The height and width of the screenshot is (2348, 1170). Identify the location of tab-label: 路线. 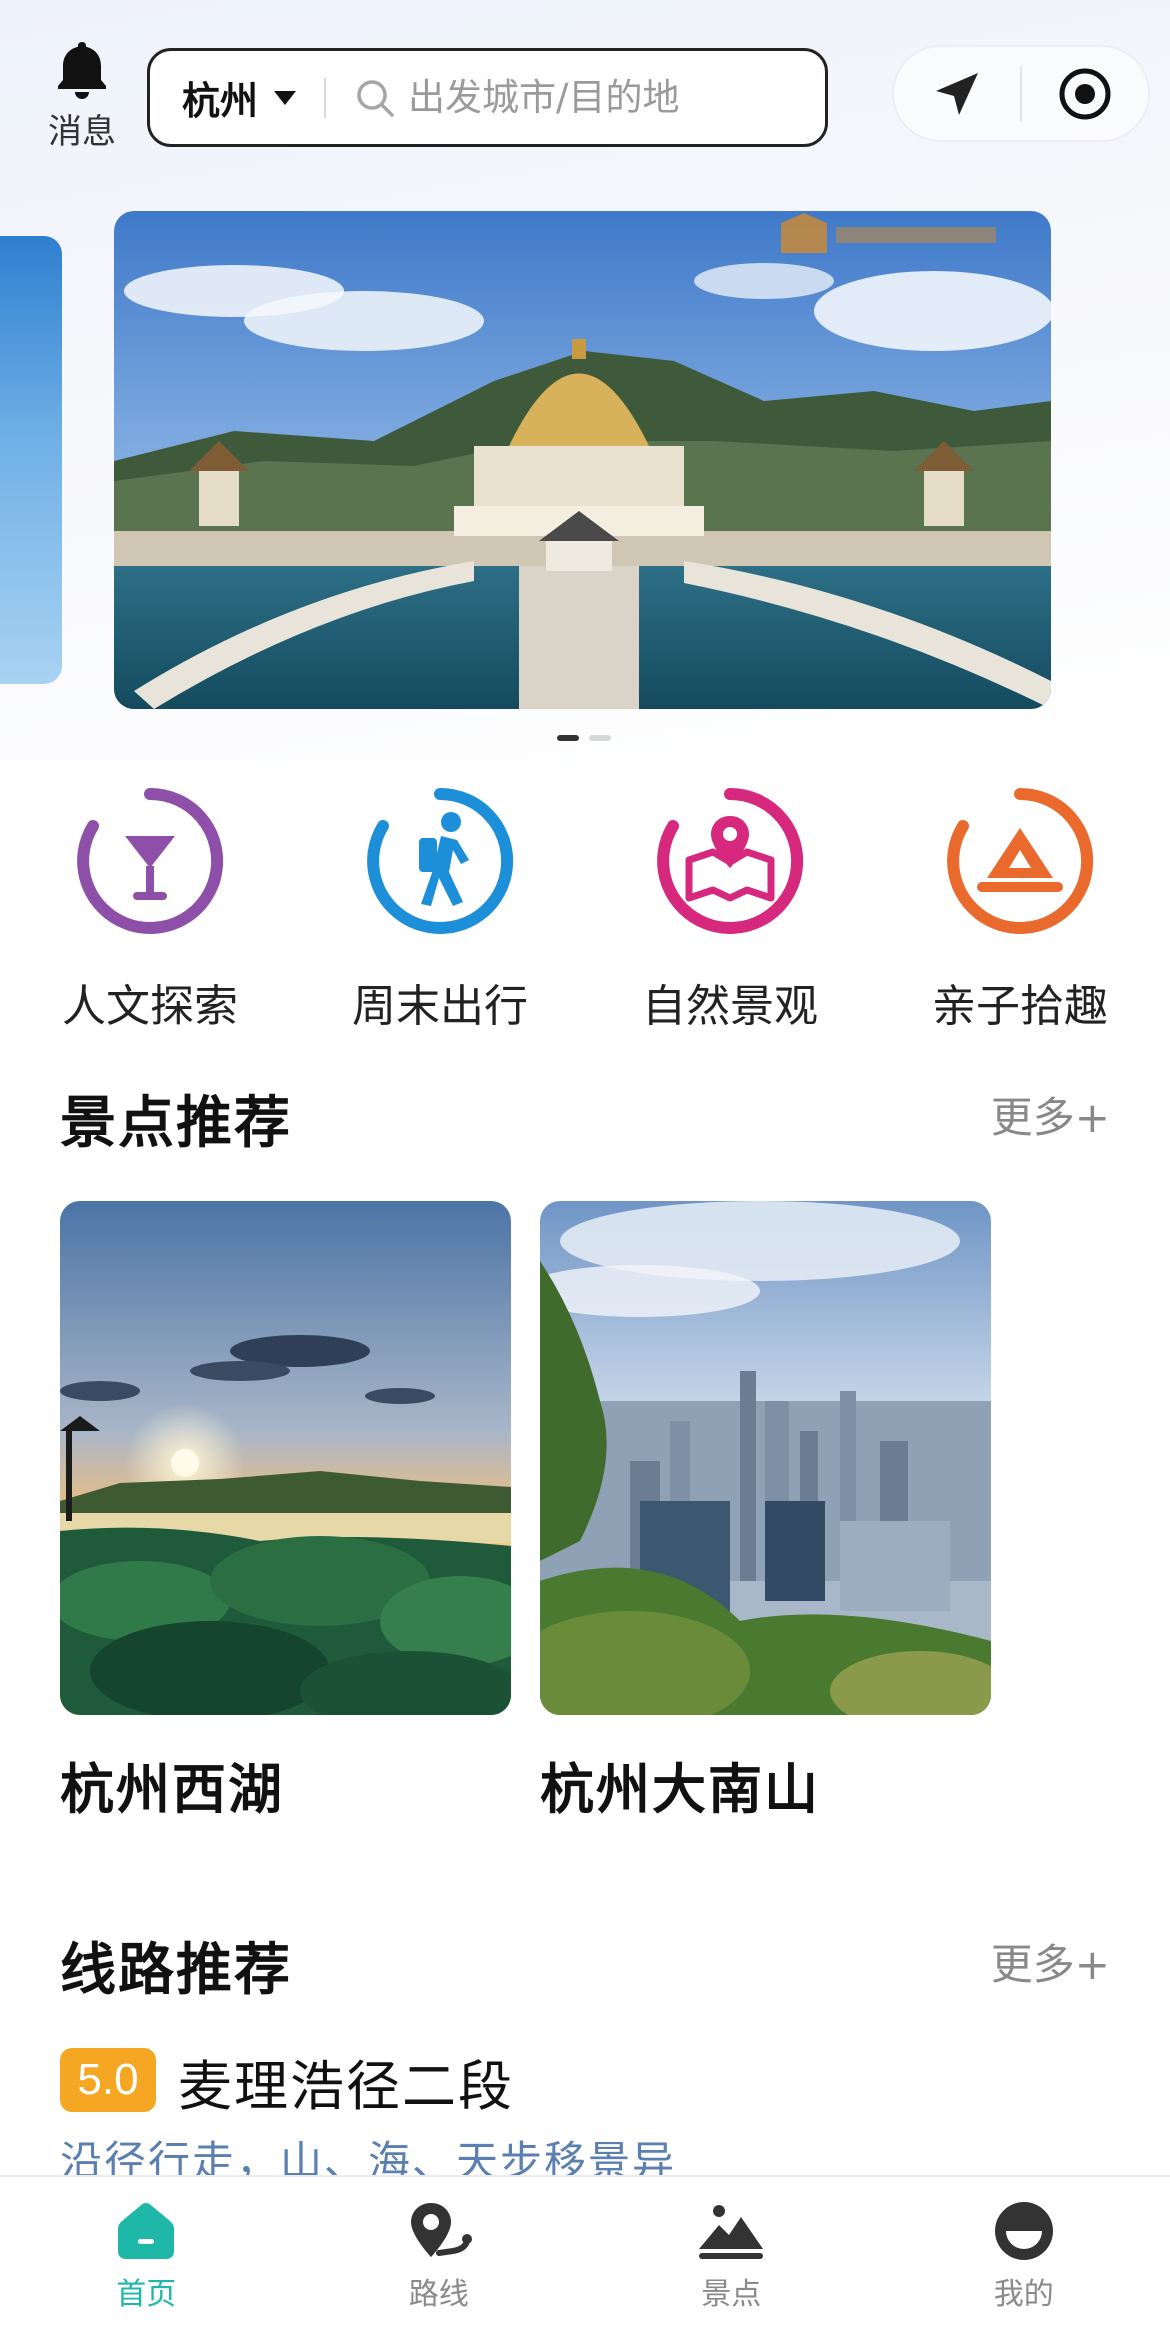
(438, 2294).